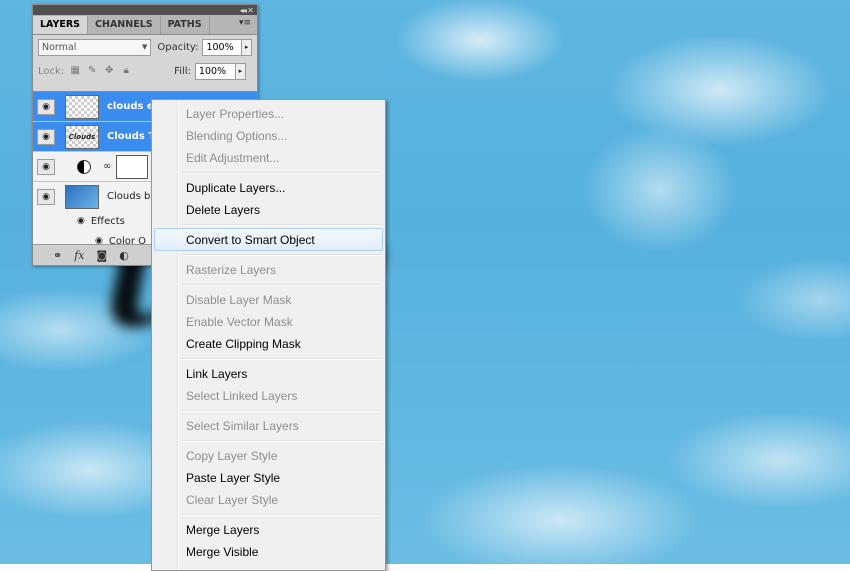 This screenshot has height=571, width=850. Describe the element at coordinates (238, 300) in the screenshot. I see `menu-item-disable-layer-mask: Disable Layer Mask` at that location.